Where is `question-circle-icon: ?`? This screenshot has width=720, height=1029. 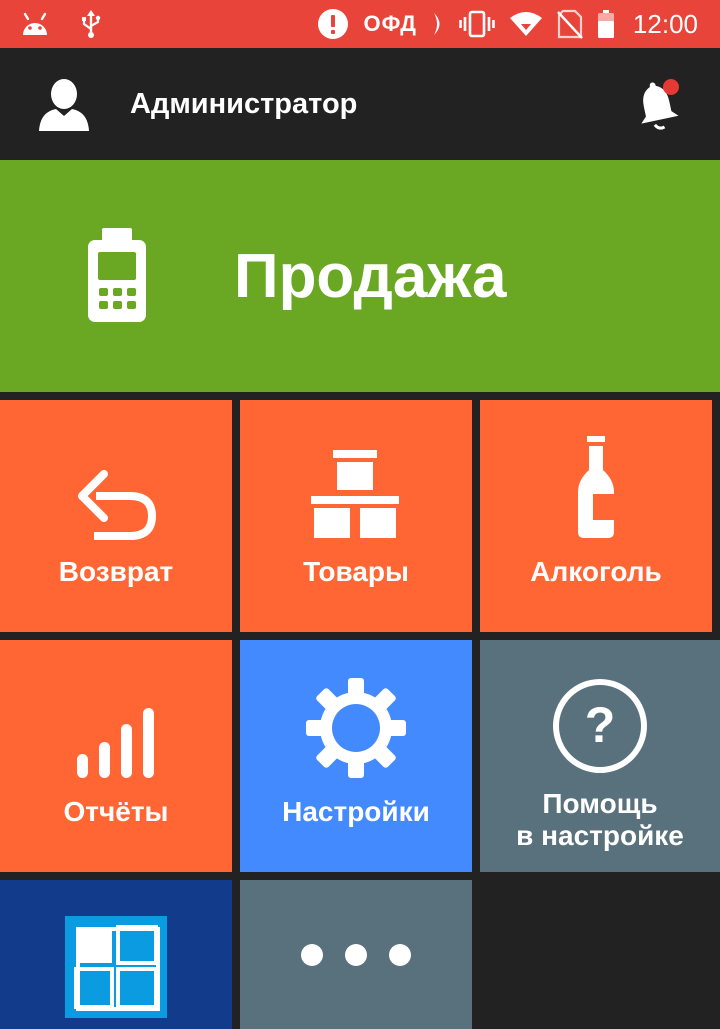 question-circle-icon: ? is located at coordinates (600, 707).